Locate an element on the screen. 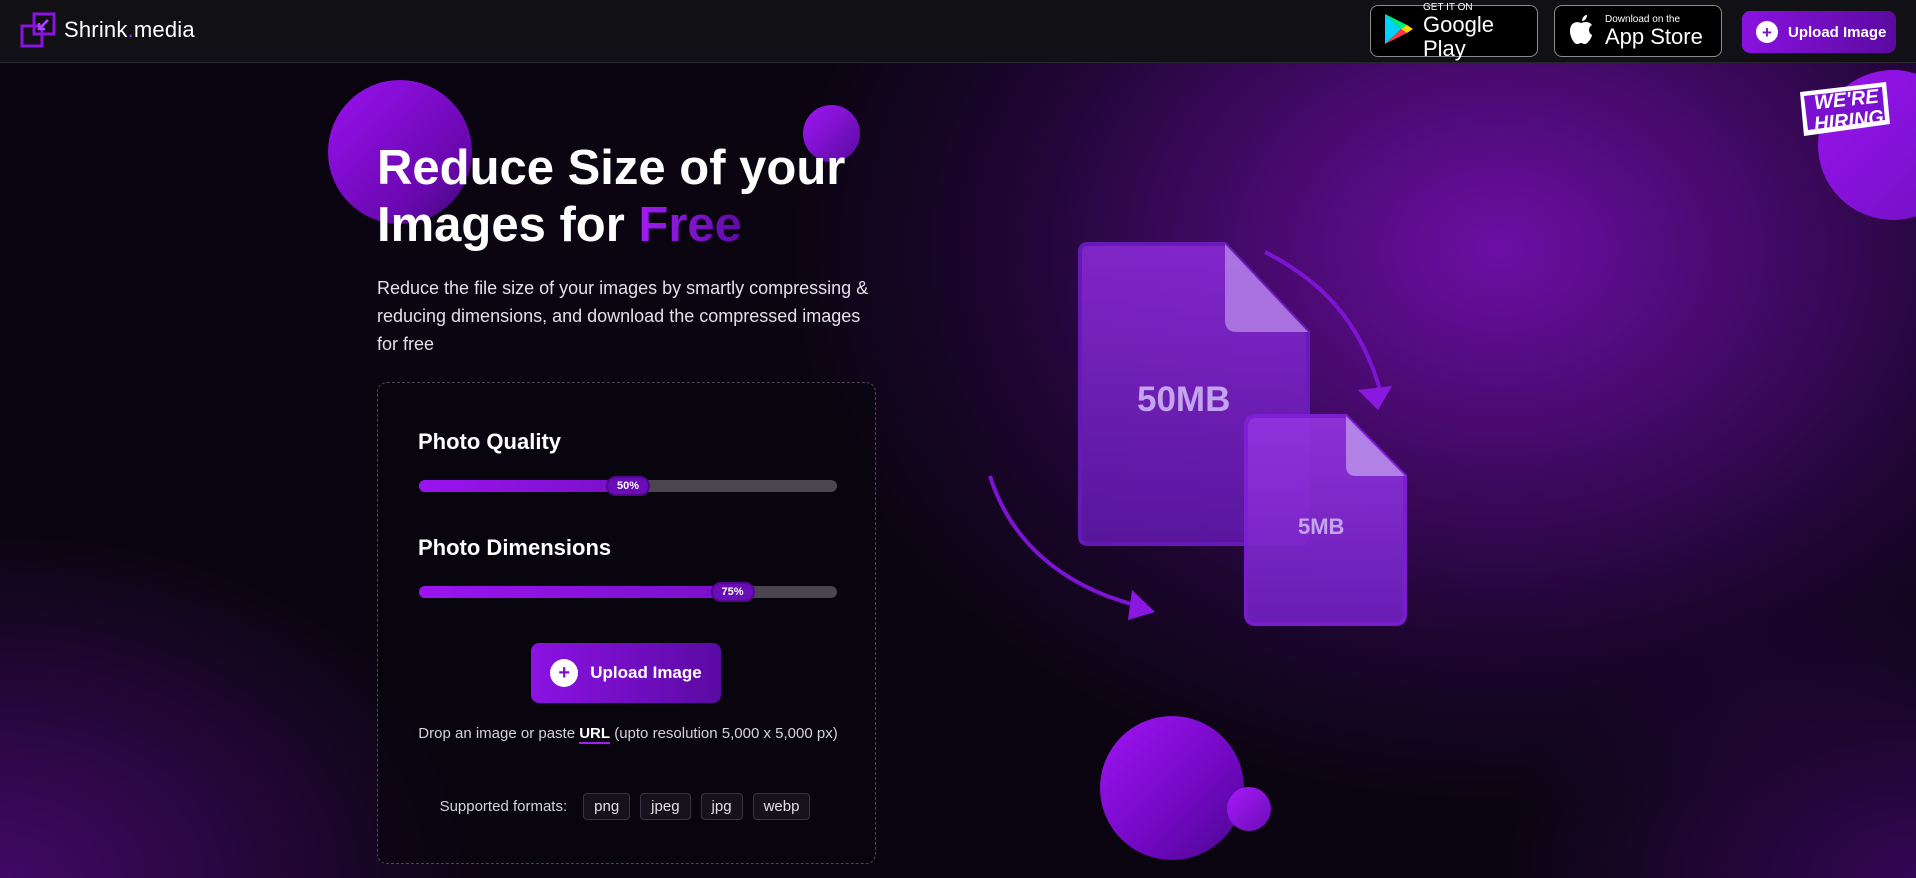 The height and width of the screenshot is (878, 1916). photo-quality-slider: 50% is located at coordinates (628, 486).